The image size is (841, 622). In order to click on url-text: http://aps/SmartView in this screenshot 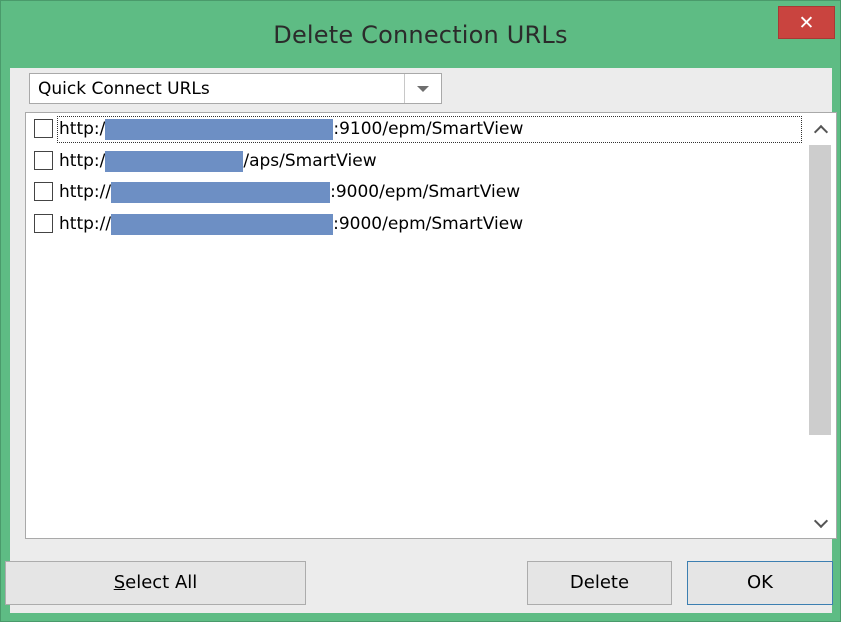, I will do `click(218, 161)`.